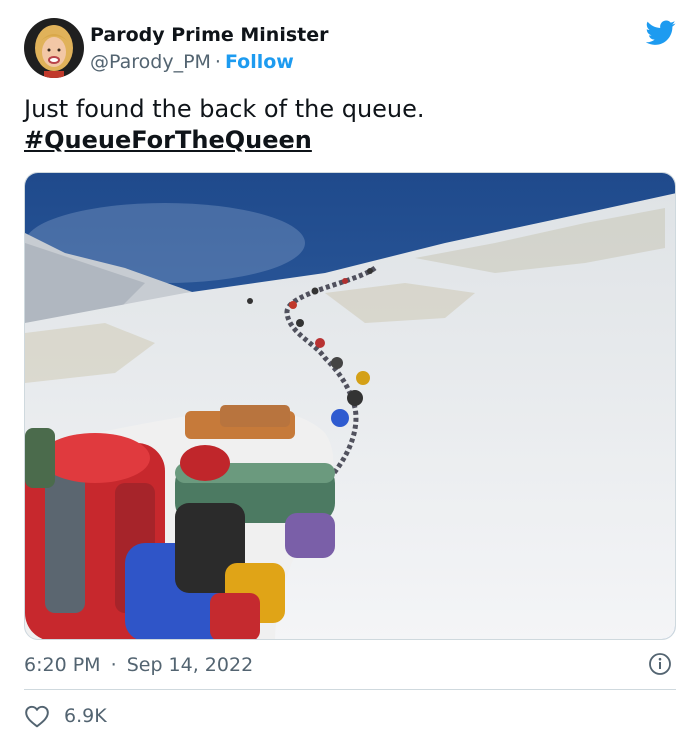 The height and width of the screenshot is (742, 700). I want to click on tweet-date: Sep 14, 2022, so click(190, 665).